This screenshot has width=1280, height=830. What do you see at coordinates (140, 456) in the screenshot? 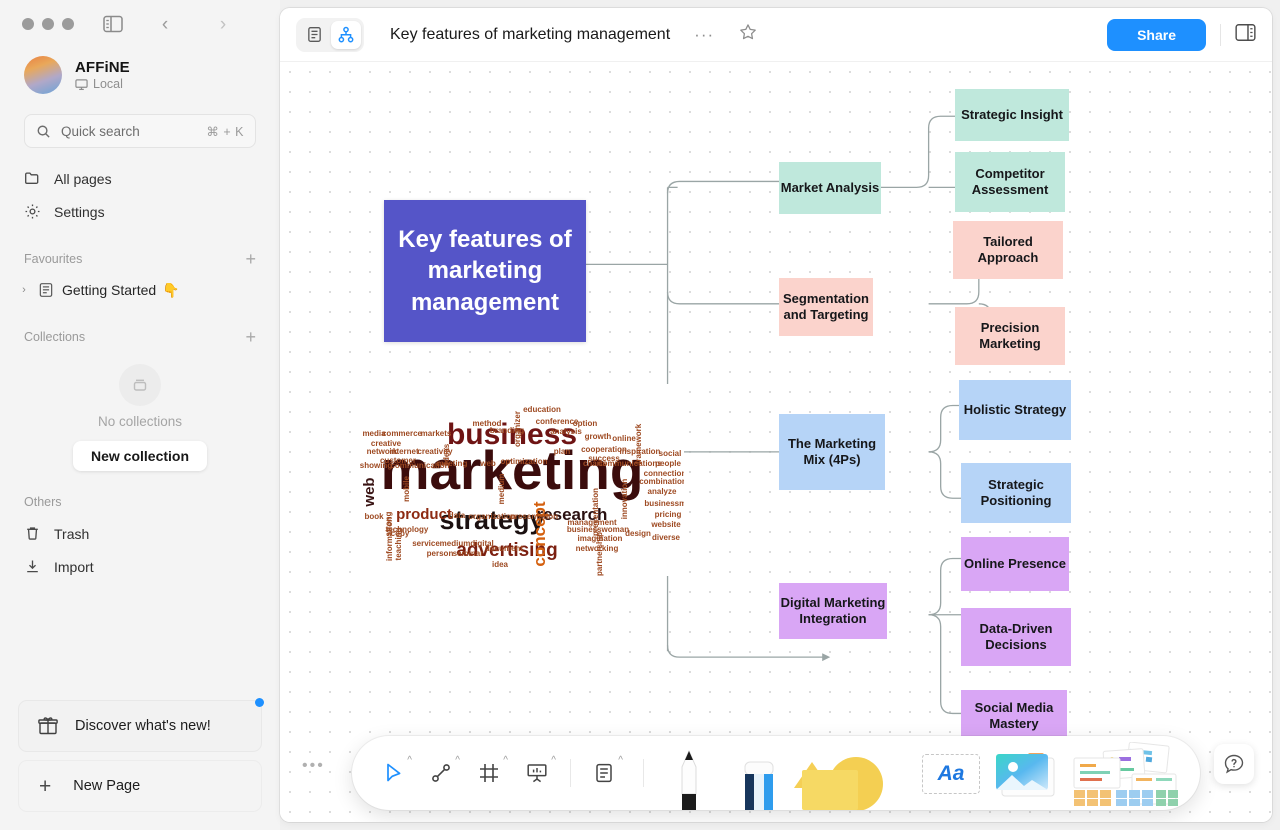
I see `new-collection-button: New collection` at bounding box center [140, 456].